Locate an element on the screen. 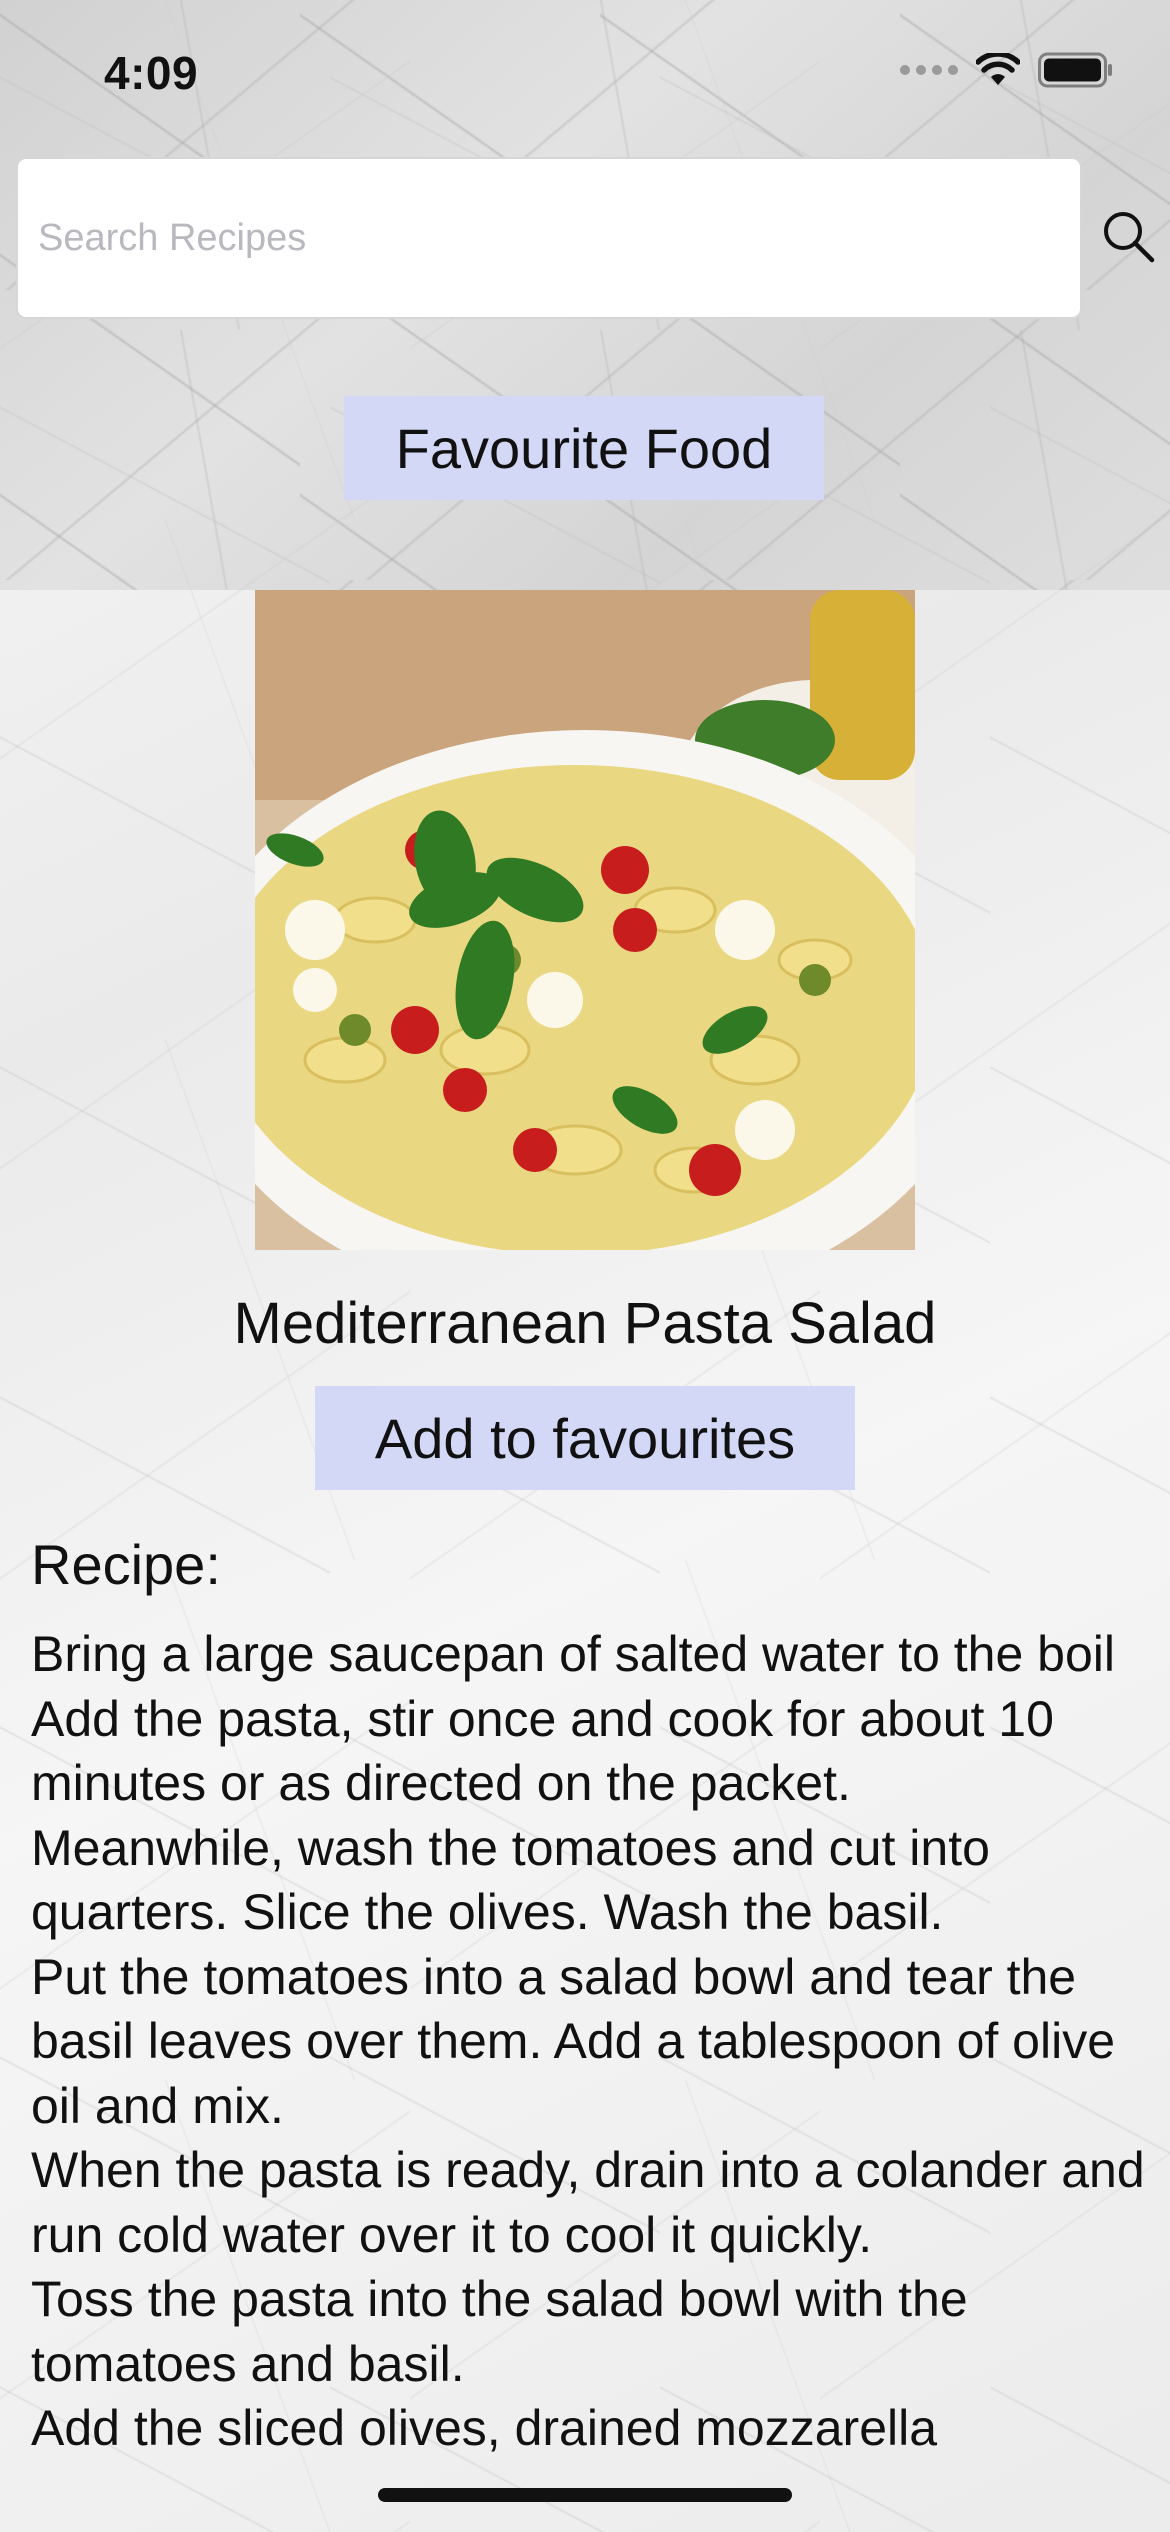  search-input is located at coordinates (549, 238).